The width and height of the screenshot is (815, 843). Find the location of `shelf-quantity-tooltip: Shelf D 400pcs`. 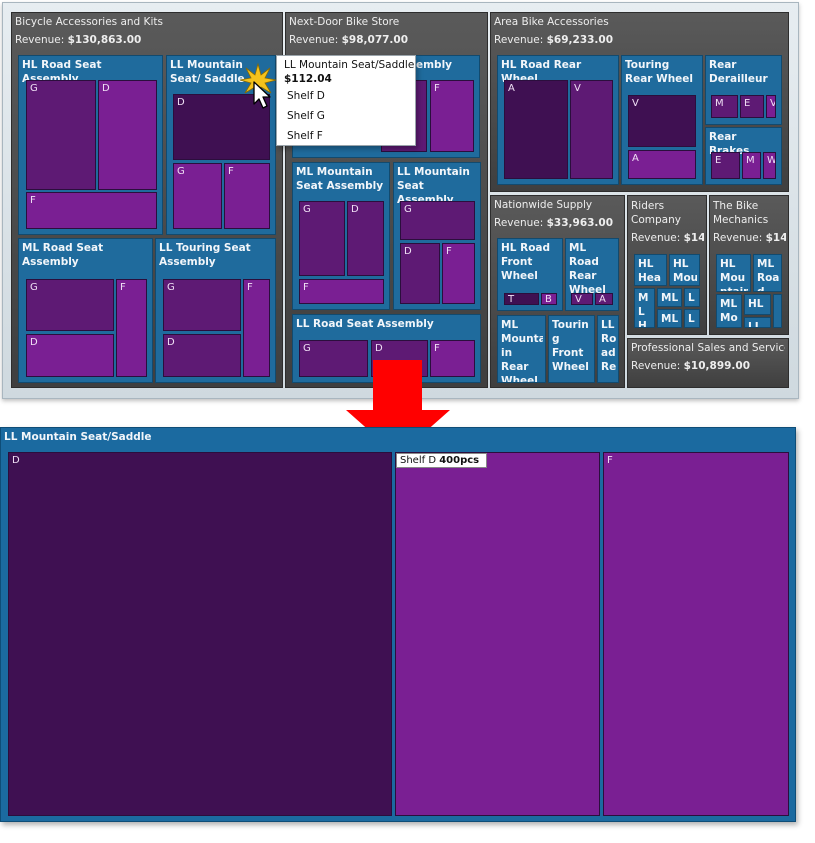

shelf-quantity-tooltip: Shelf D 400pcs is located at coordinates (441, 460).